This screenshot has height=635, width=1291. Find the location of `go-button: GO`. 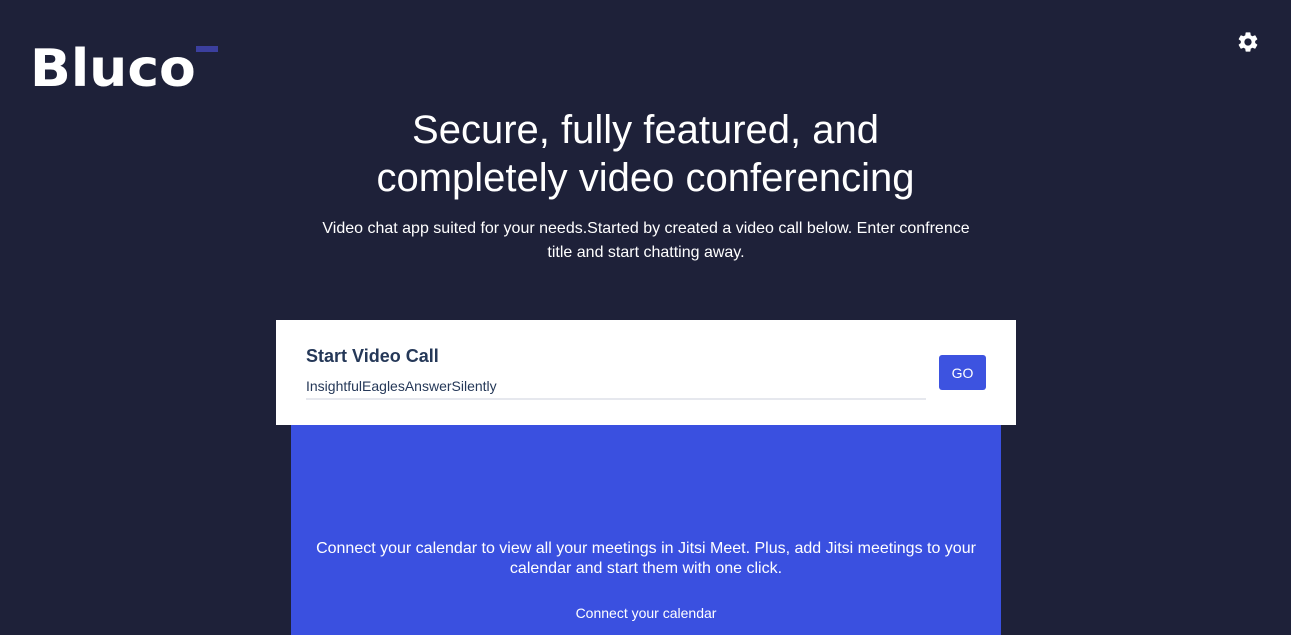

go-button: GO is located at coordinates (962, 372).